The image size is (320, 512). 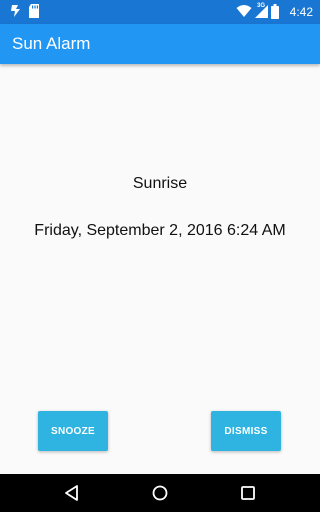 What do you see at coordinates (248, 493) in the screenshot?
I see `recents-icon` at bounding box center [248, 493].